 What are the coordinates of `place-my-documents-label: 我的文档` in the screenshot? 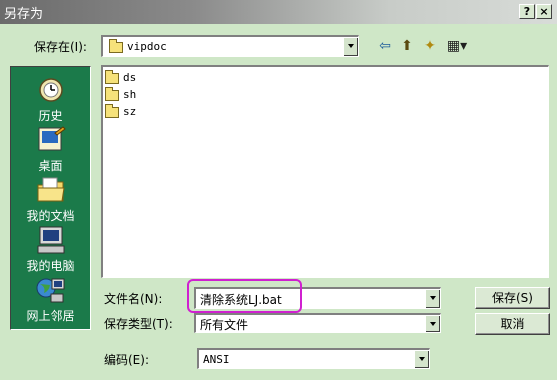 It's located at (50, 216).